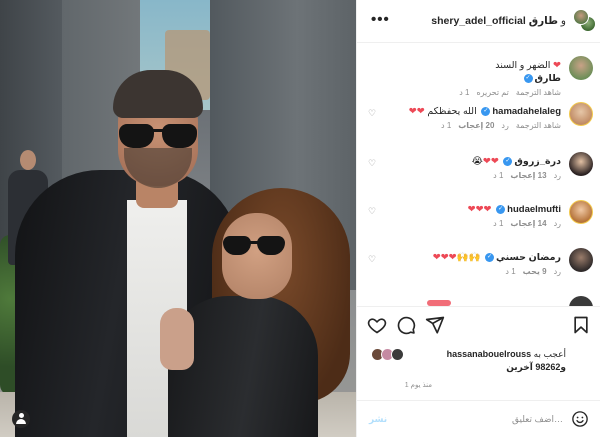  What do you see at coordinates (380, 19) in the screenshot?
I see `more-options-icon: •••` at bounding box center [380, 19].